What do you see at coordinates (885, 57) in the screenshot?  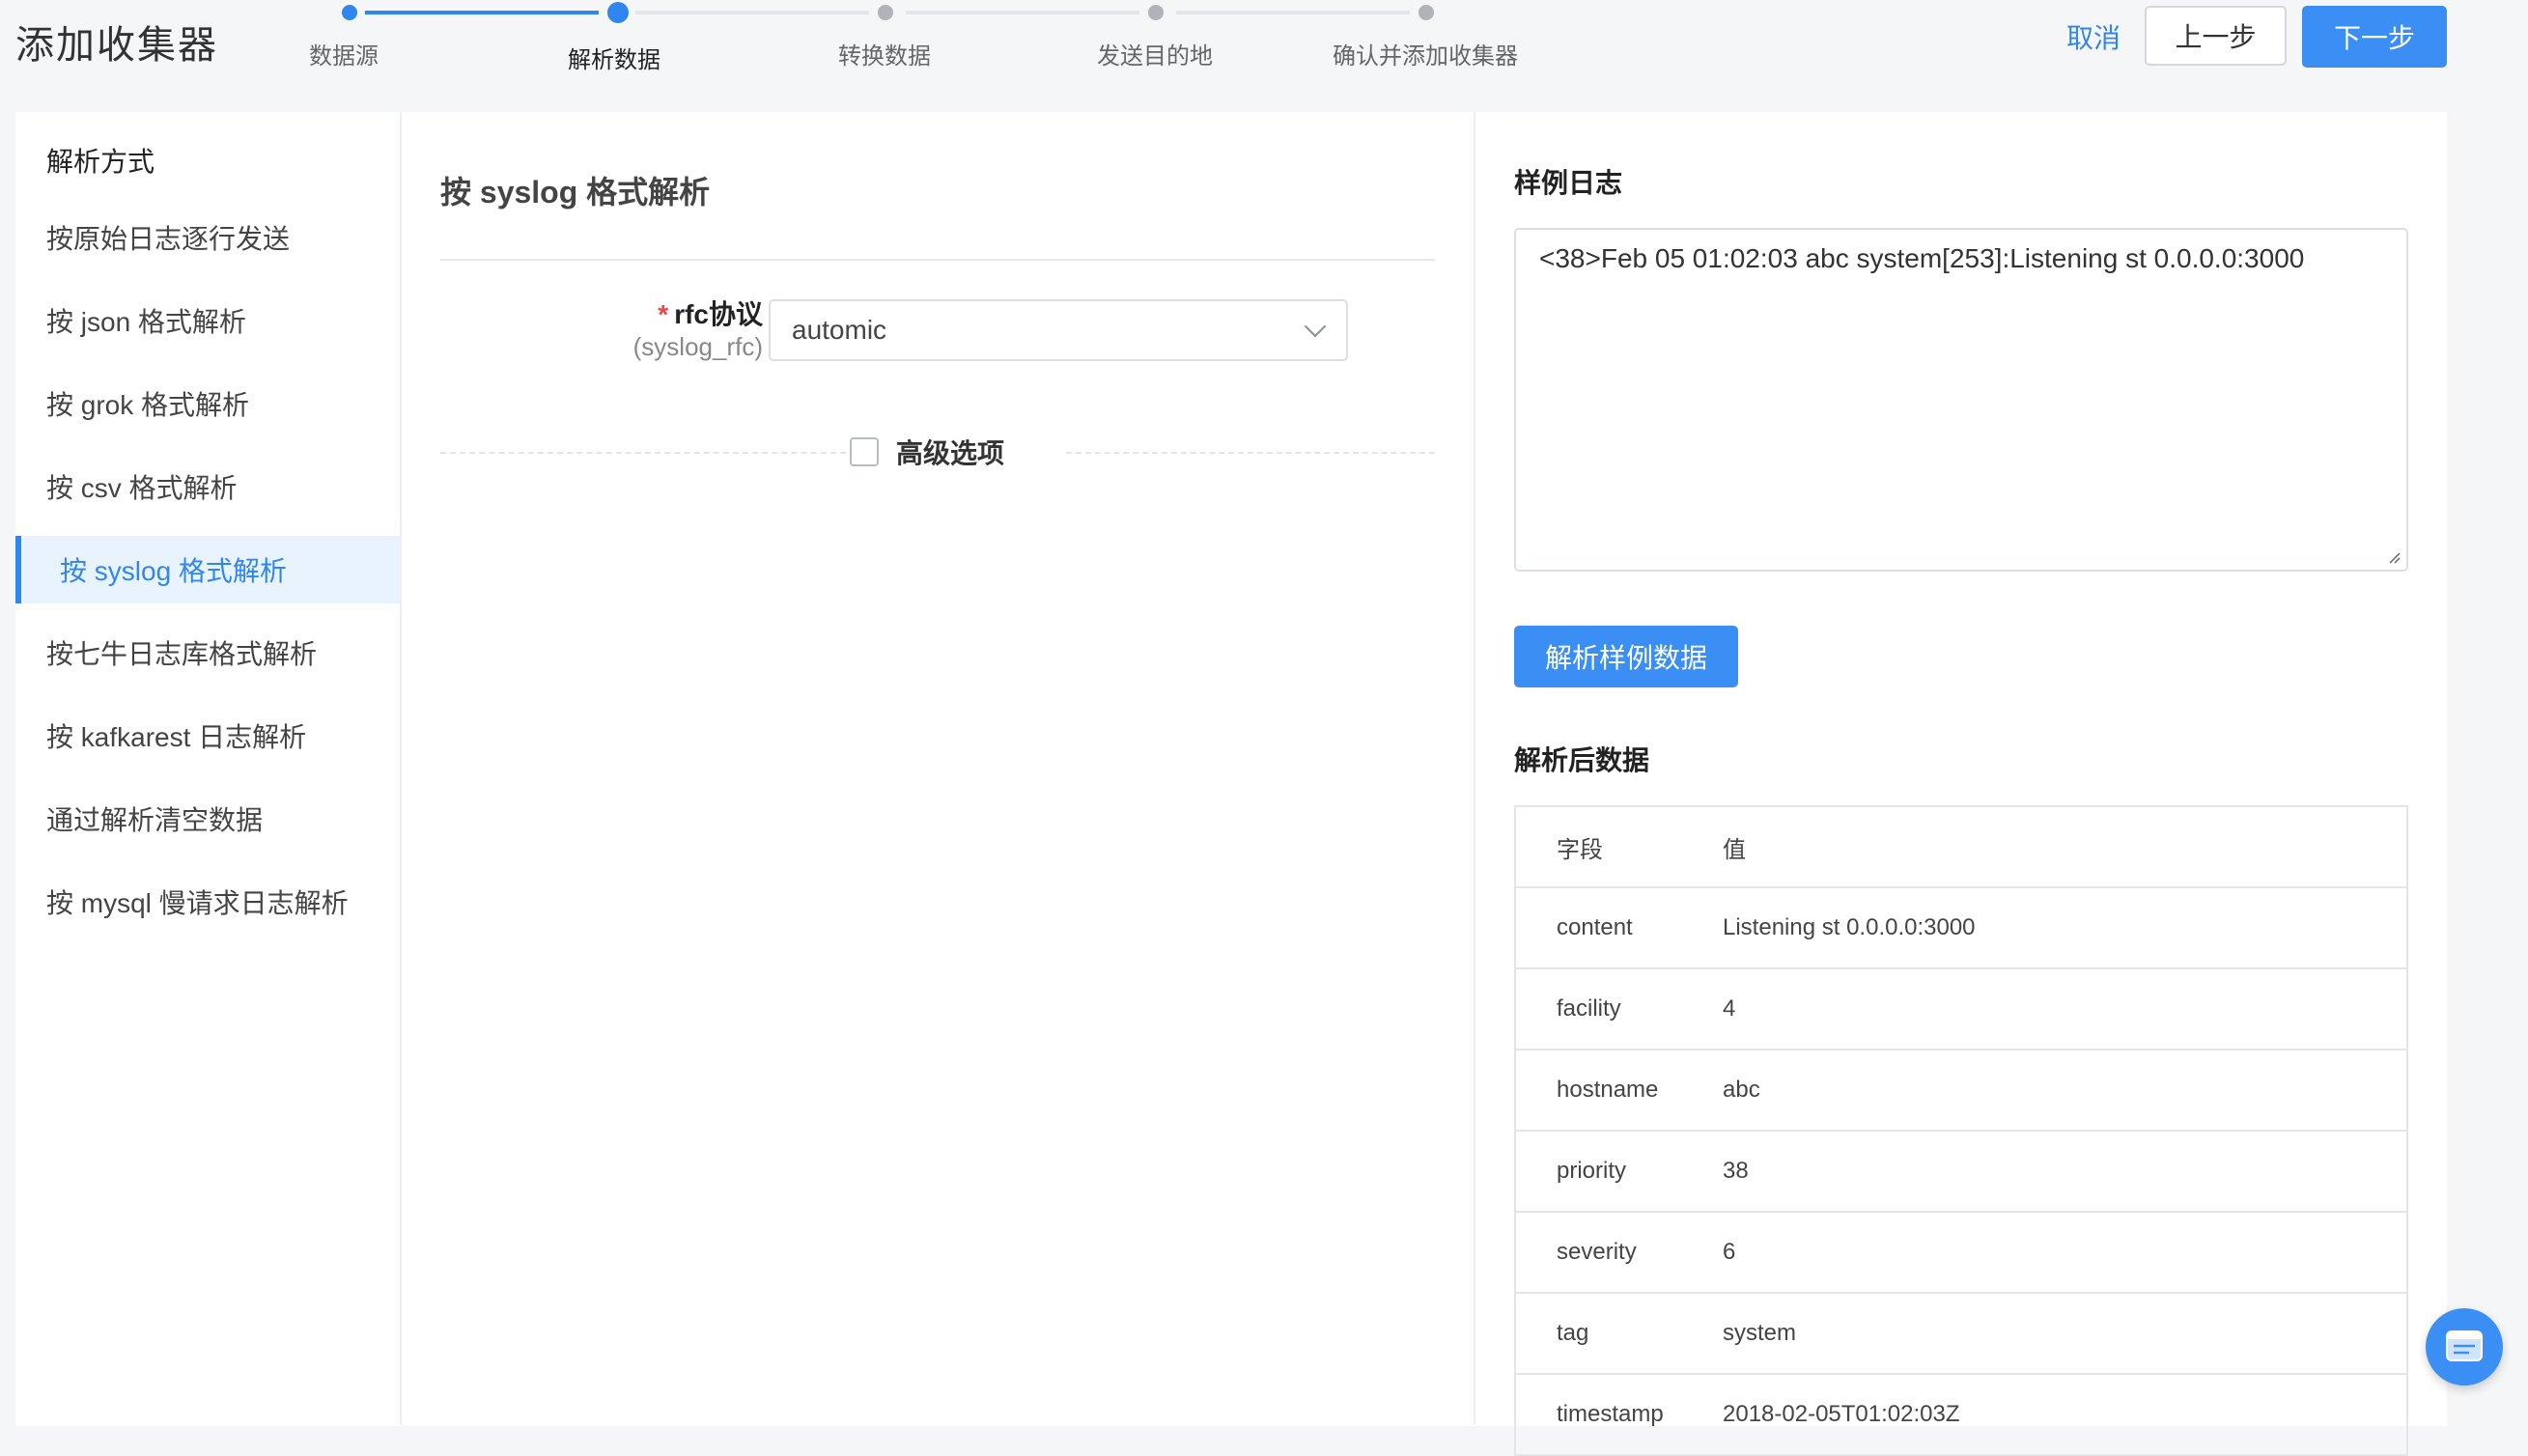 I see `step-label-3: 转换数据` at bounding box center [885, 57].